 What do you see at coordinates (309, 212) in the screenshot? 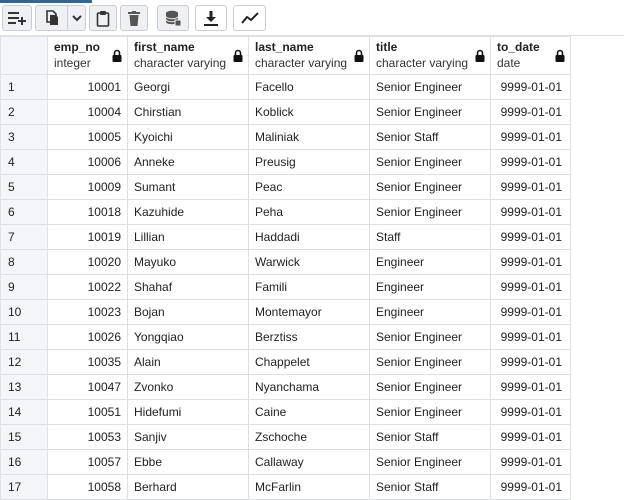
I see `cell-last-name: Peha` at bounding box center [309, 212].